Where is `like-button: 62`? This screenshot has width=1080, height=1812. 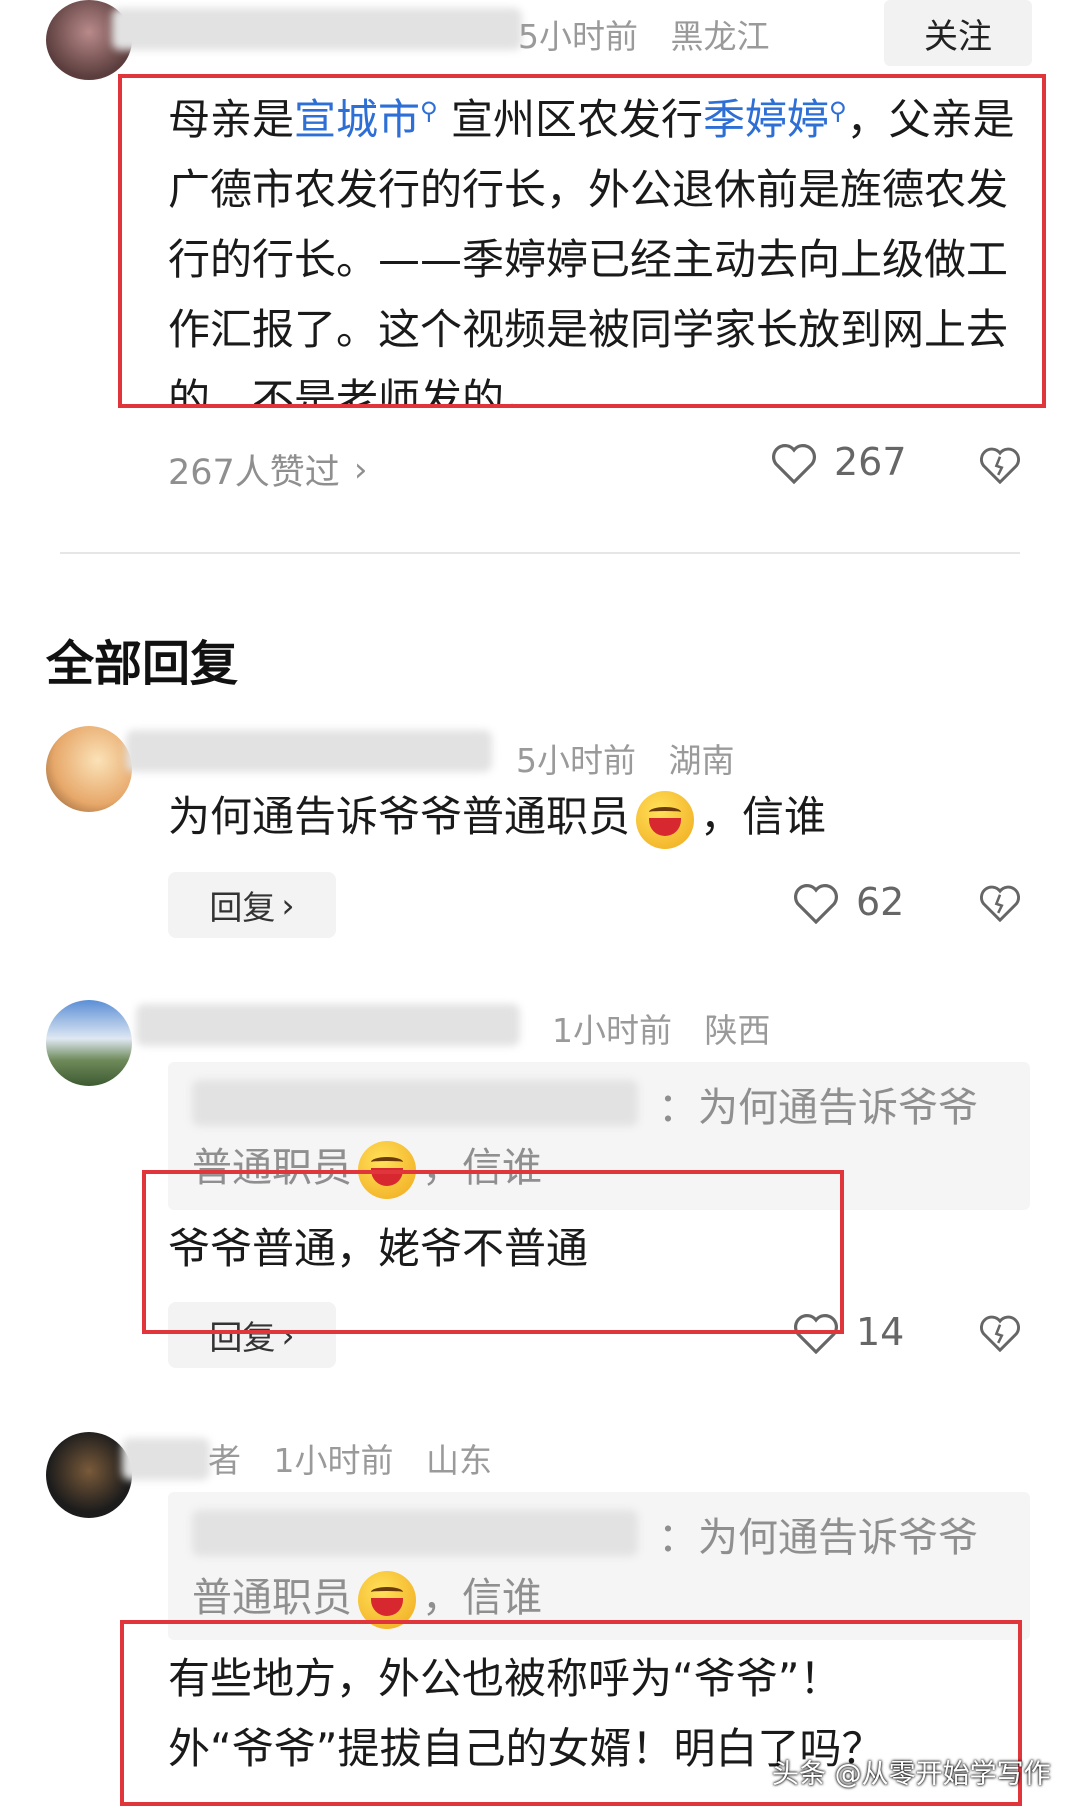 like-button: 62 is located at coordinates (848, 902).